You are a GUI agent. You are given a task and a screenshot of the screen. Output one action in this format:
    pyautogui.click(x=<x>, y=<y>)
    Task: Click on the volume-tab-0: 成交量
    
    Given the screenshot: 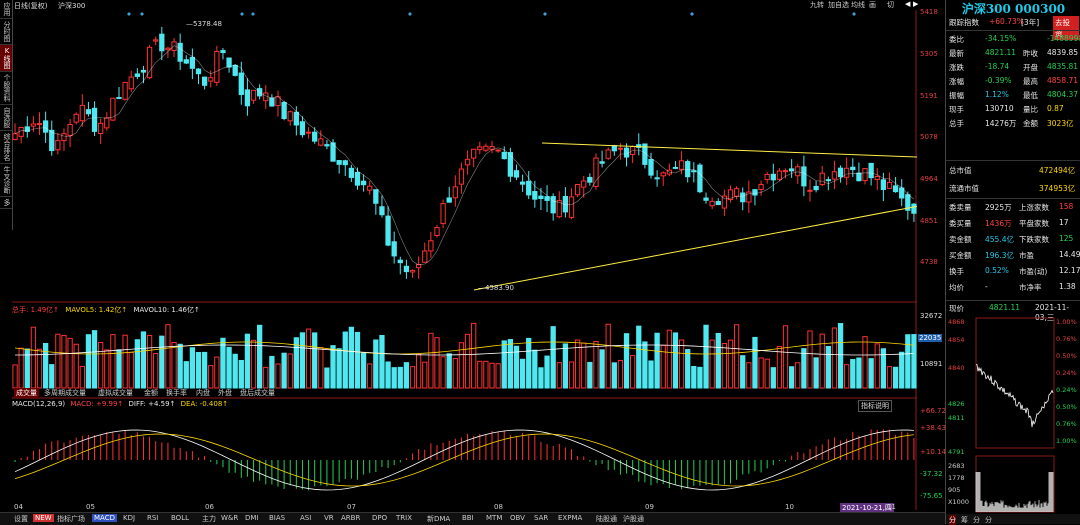 What is the action you would take?
    pyautogui.click(x=26, y=393)
    